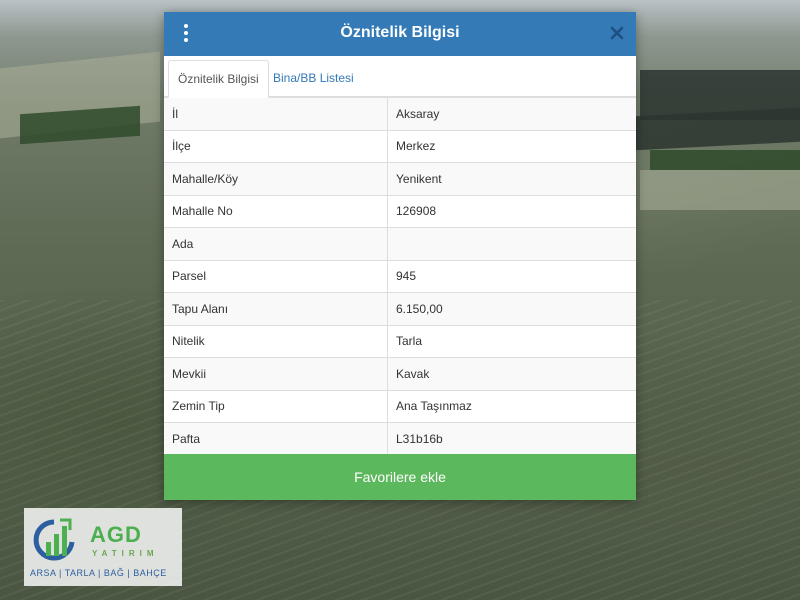 The height and width of the screenshot is (600, 800). What do you see at coordinates (276, 406) in the screenshot?
I see `attribute-key: Zemin Tip` at bounding box center [276, 406].